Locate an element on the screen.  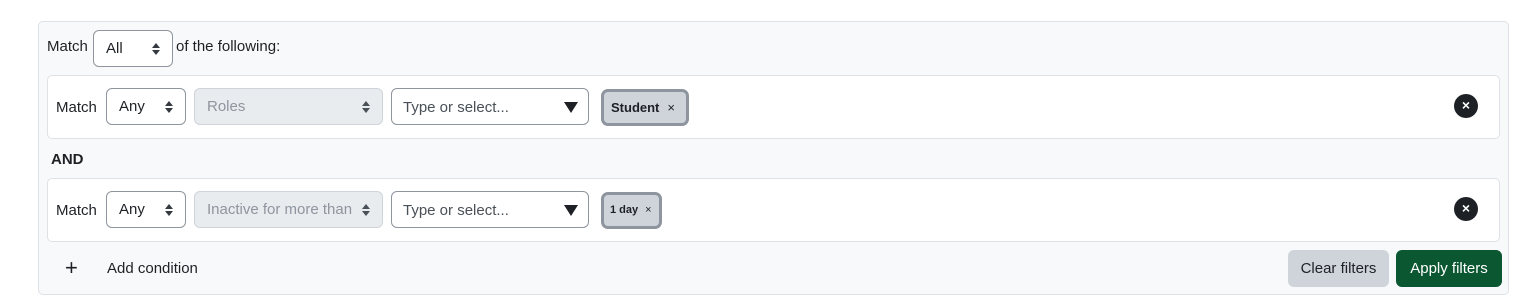
condition-field-value: Roles is located at coordinates (226, 106).